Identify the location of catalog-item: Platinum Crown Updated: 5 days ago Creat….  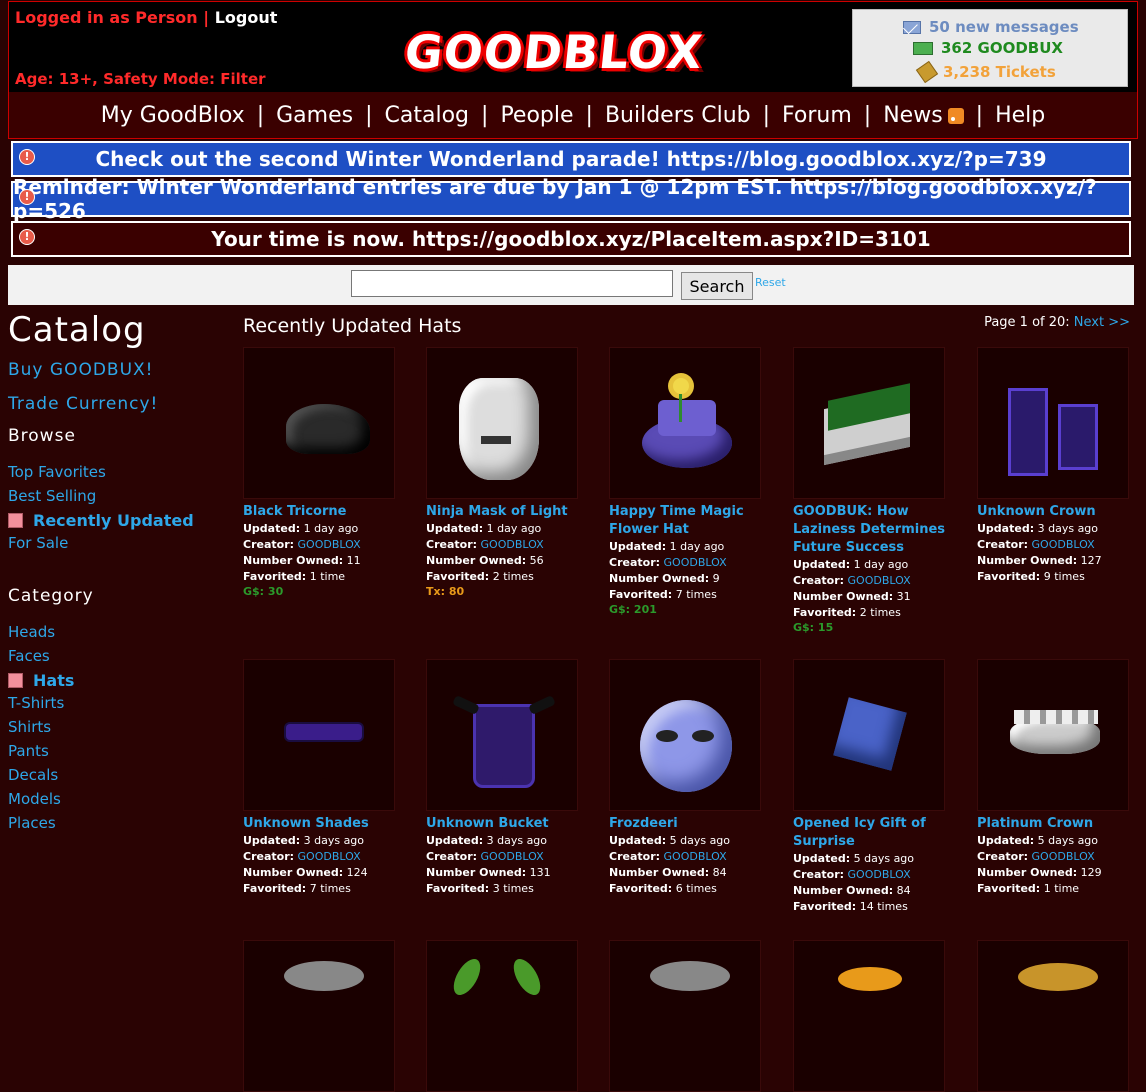
(1057, 778).